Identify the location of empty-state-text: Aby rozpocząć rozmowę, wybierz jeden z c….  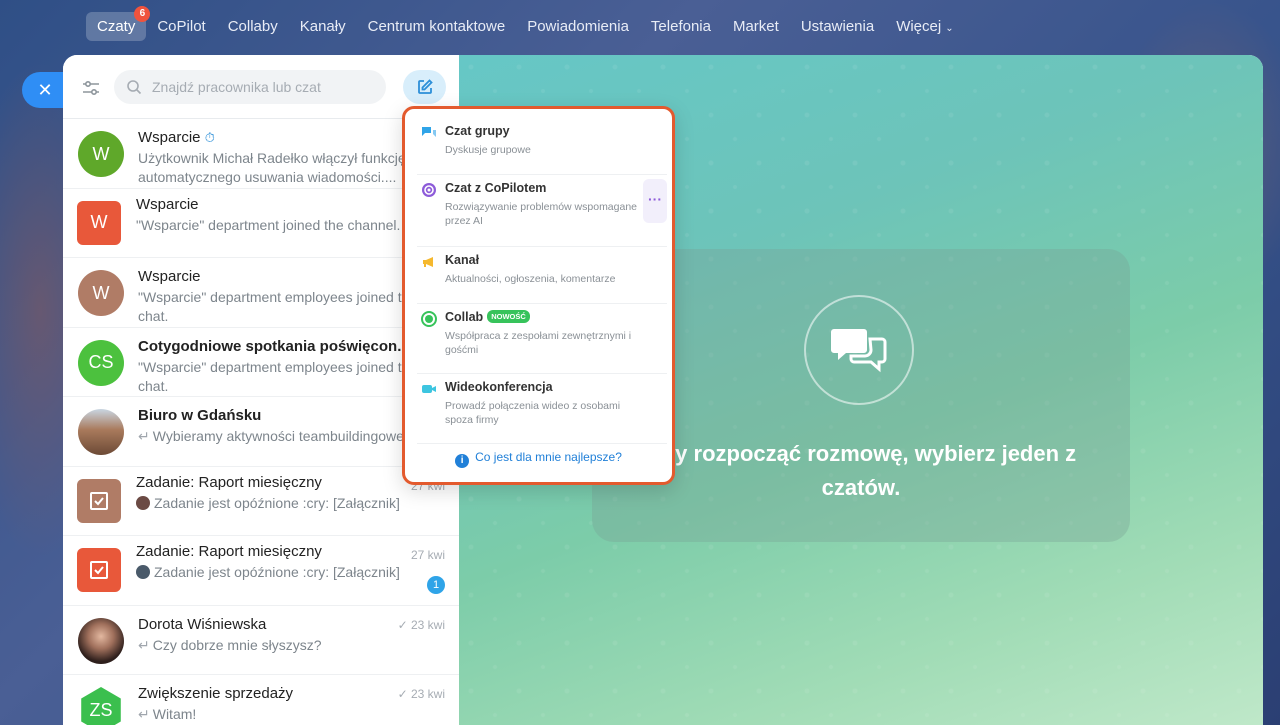
(861, 470).